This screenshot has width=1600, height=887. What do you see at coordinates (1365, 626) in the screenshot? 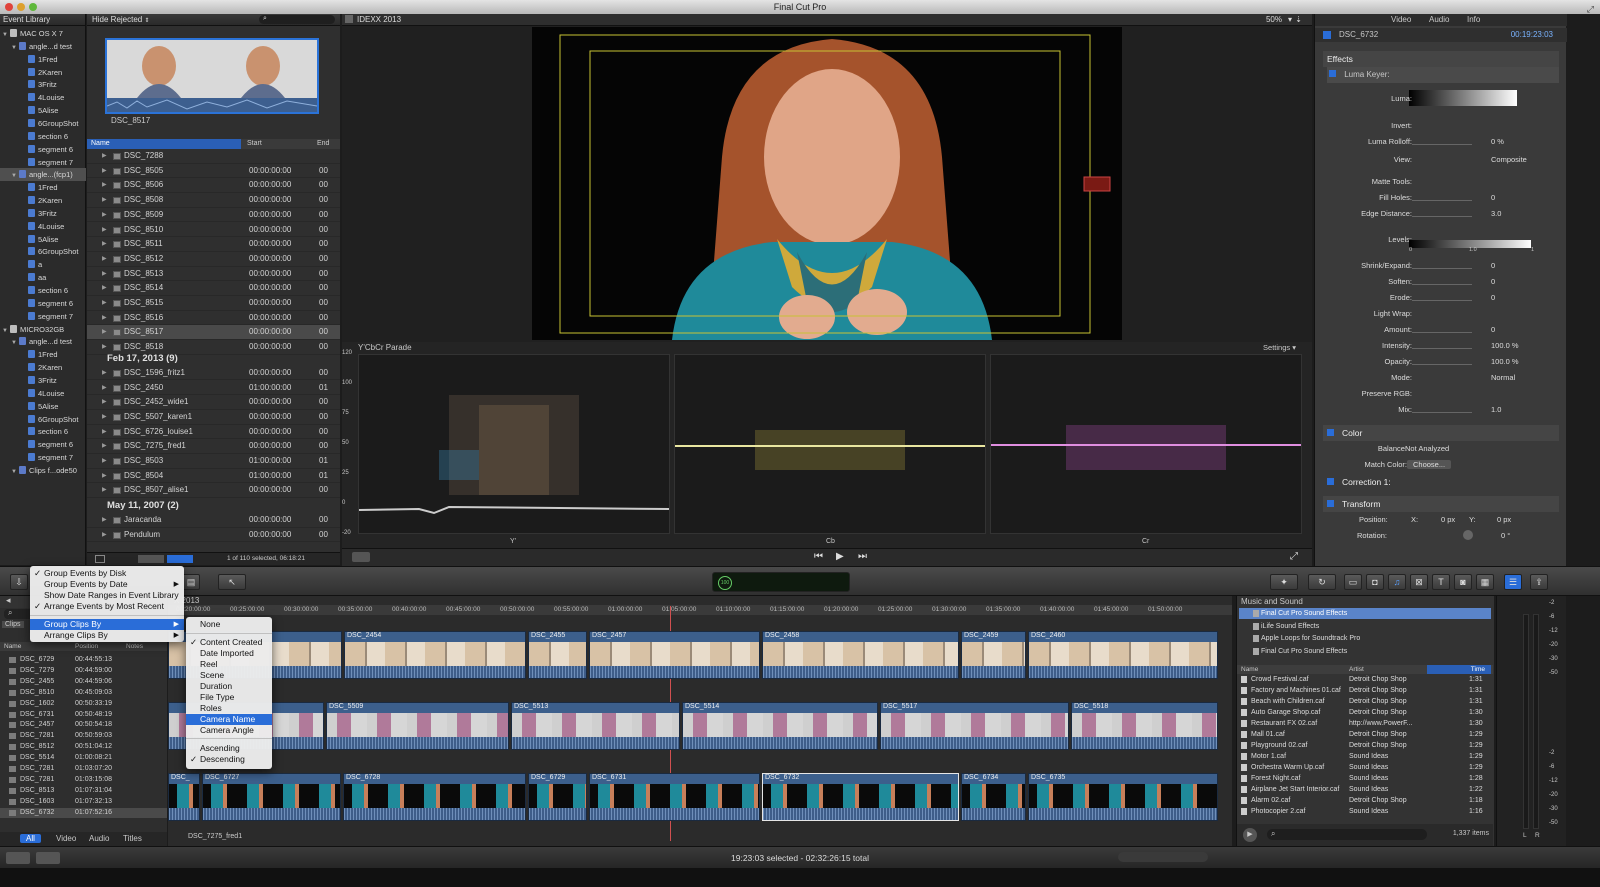
I see `sound-source: iLife Sound Effects` at bounding box center [1365, 626].